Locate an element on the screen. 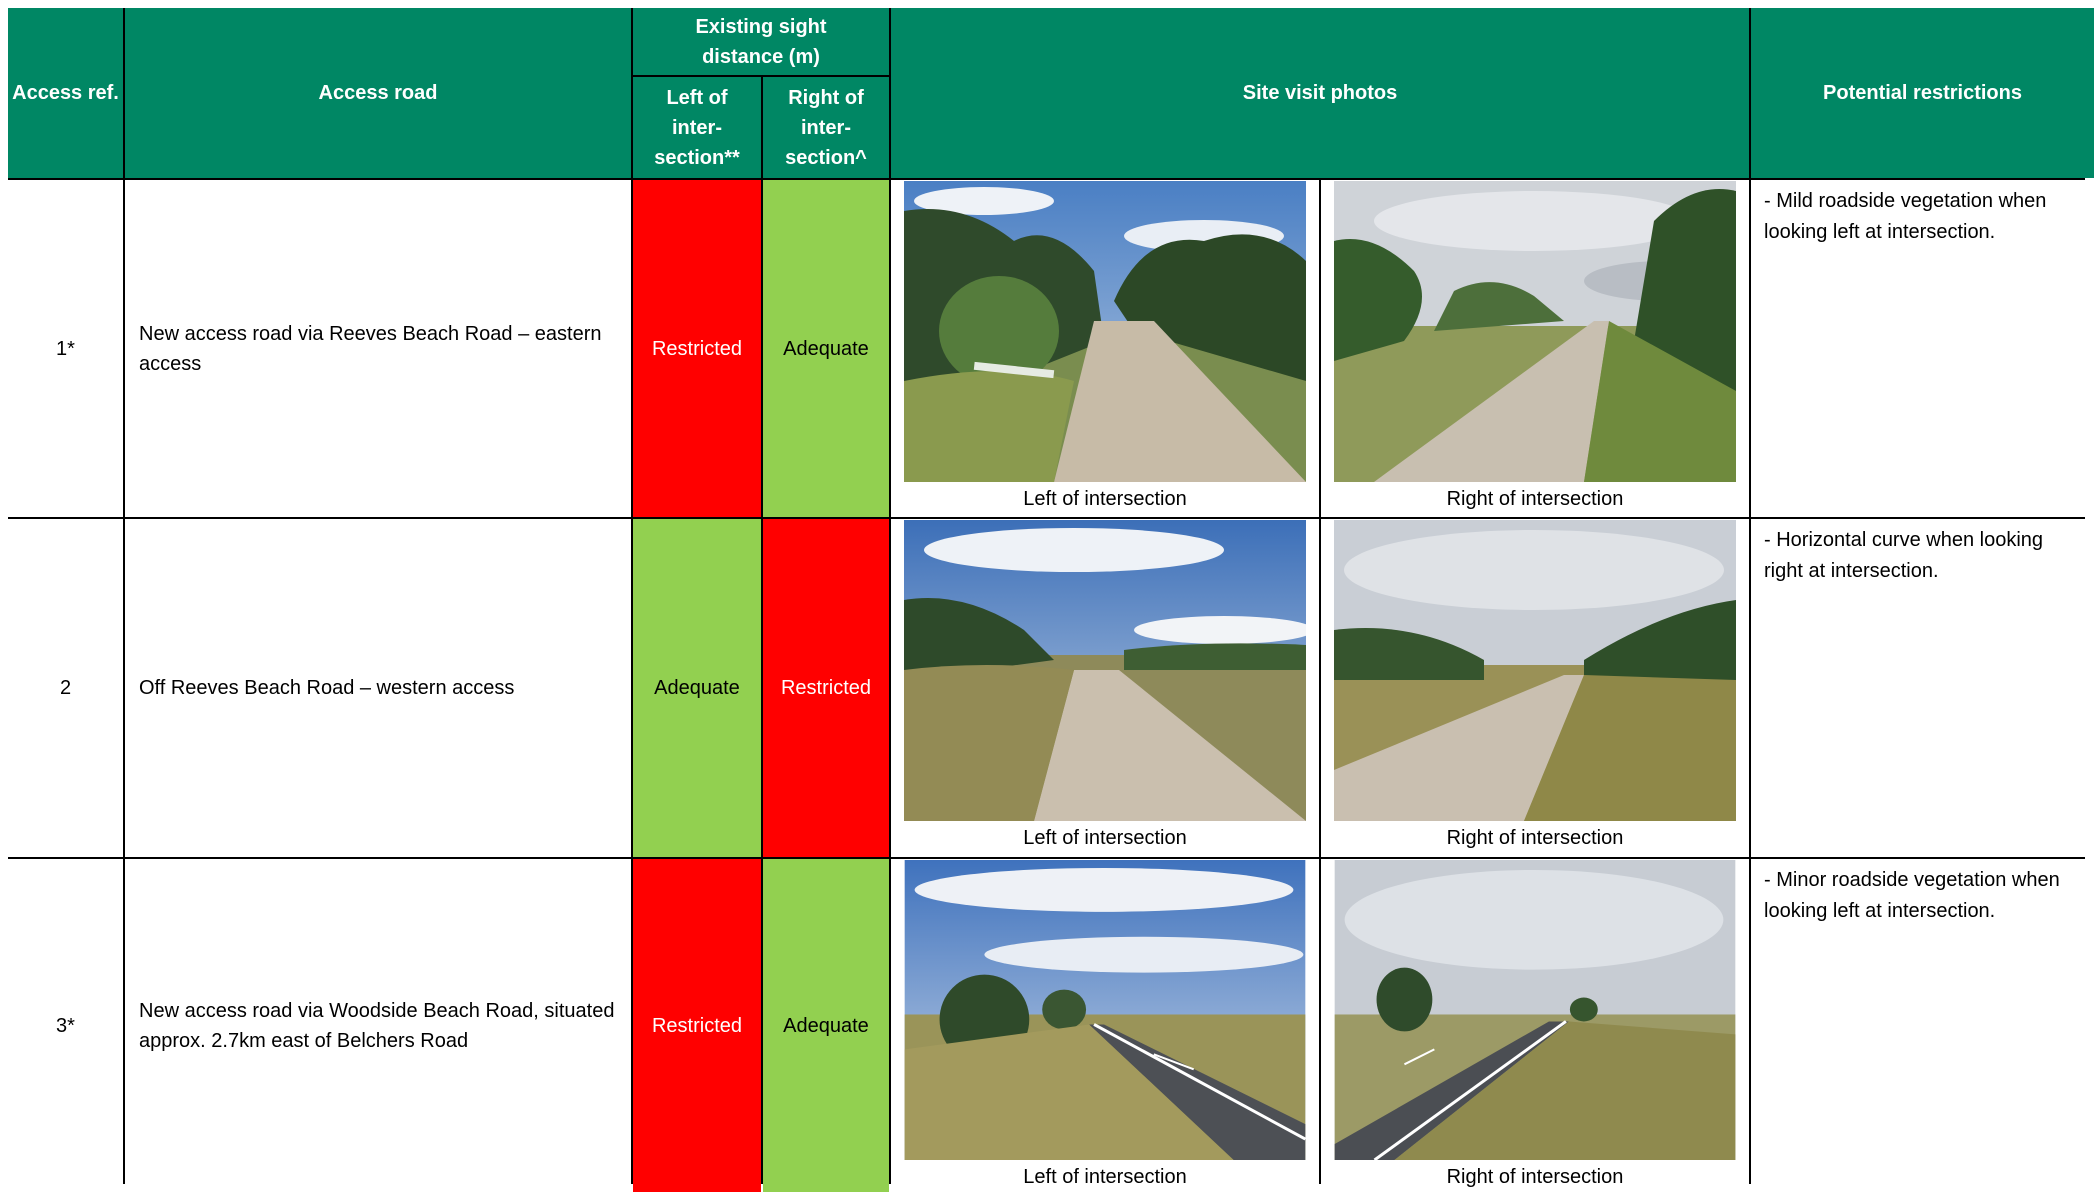 The image size is (2094, 1192). header-access-road: Access road is located at coordinates (378, 93).